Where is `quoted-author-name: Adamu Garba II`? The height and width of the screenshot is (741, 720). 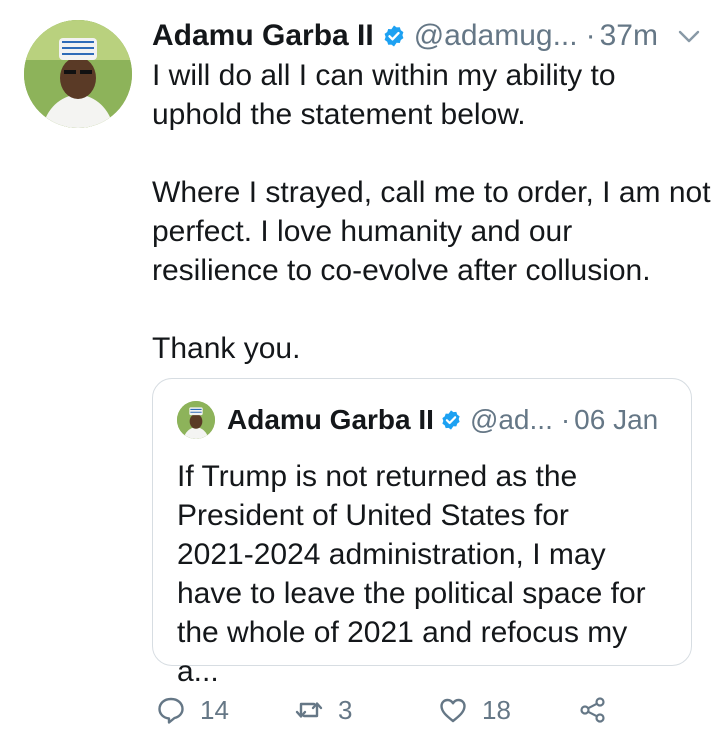
quoted-author-name: Adamu Garba II is located at coordinates (330, 419).